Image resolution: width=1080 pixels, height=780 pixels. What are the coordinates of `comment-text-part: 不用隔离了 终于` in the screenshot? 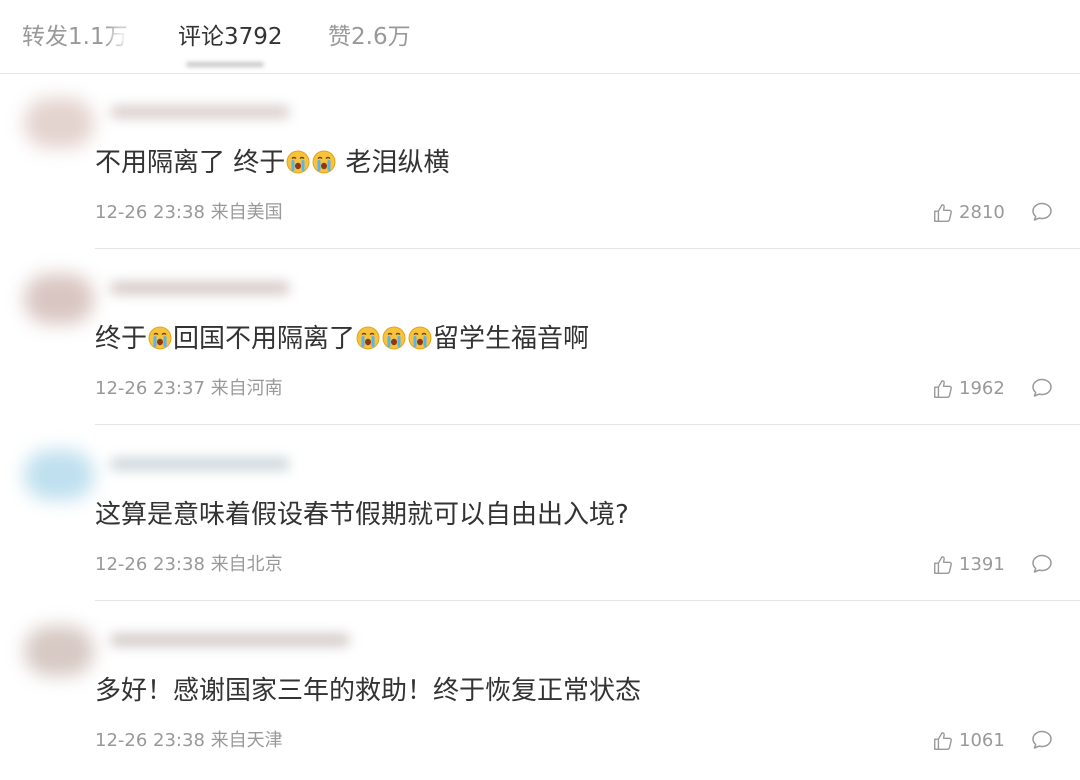 It's located at (190, 163).